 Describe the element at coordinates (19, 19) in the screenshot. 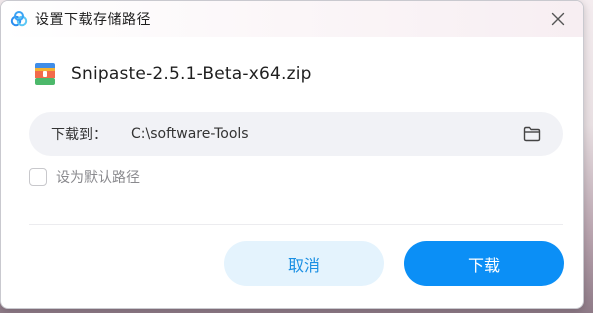

I see `baidu-netdisk-cloud-icon` at that location.